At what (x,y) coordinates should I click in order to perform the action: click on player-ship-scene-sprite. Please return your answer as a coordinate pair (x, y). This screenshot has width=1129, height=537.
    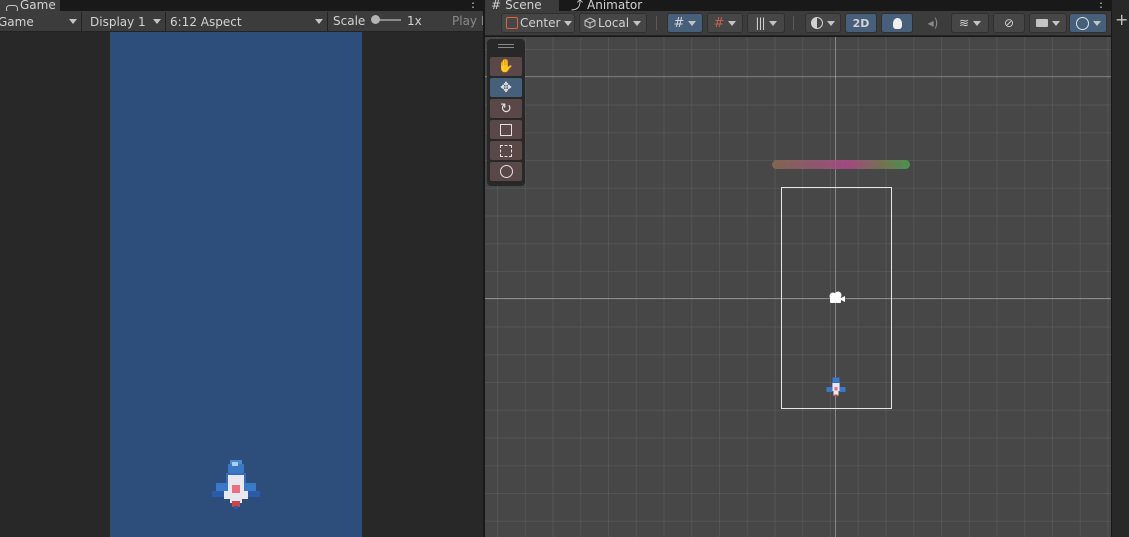
    Looking at the image, I should click on (836, 387).